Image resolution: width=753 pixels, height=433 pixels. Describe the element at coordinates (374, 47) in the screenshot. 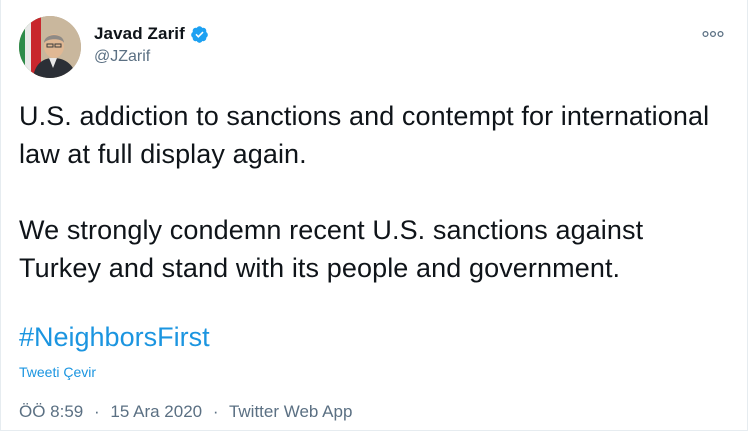

I see `tweet-header: Javad Zarif @JZarif` at that location.